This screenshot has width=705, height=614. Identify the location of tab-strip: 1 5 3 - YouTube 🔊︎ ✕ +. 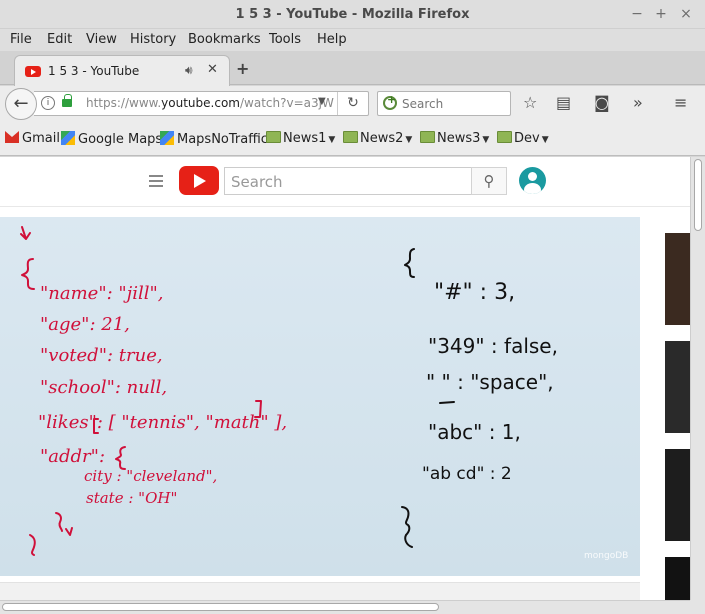
(352, 68).